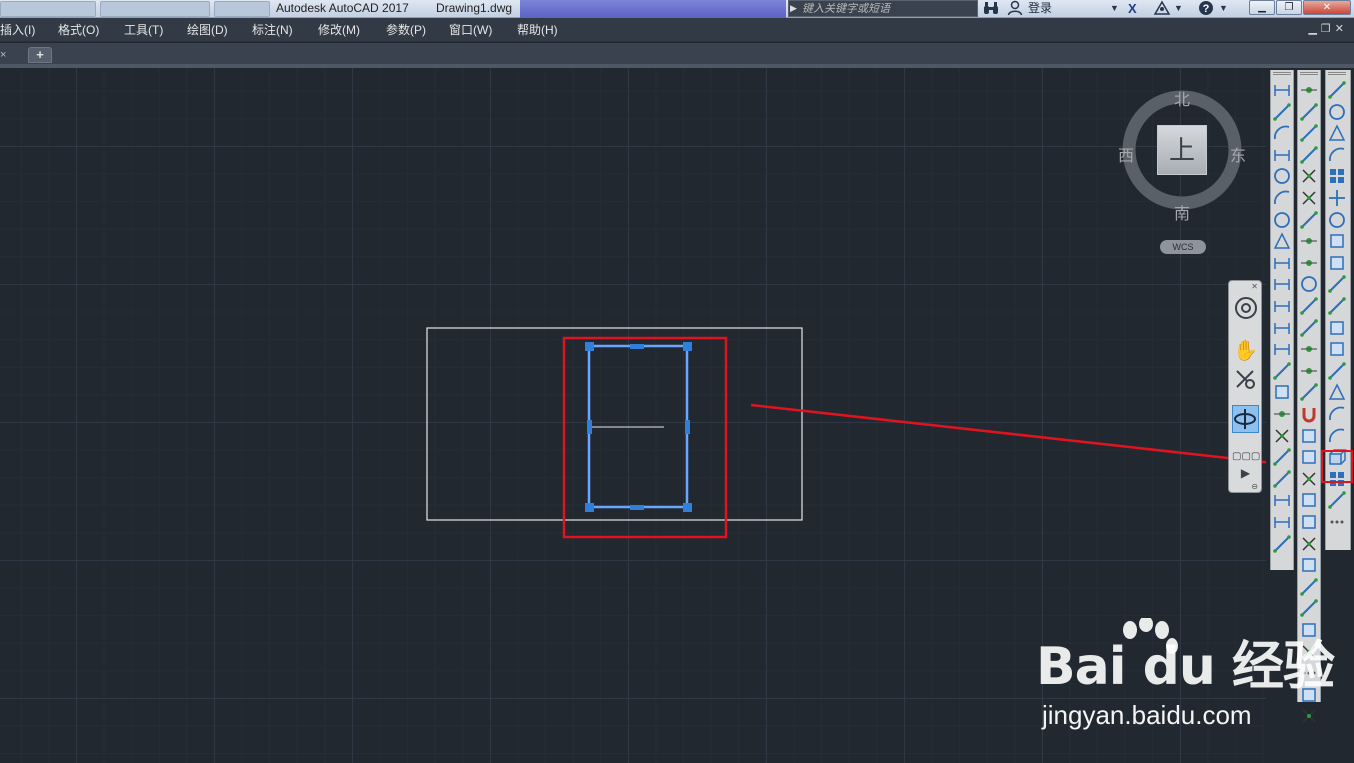 Image resolution: width=1354 pixels, height=763 pixels. Describe the element at coordinates (1040, 8) in the screenshot. I see `login-link: 登录` at that location.